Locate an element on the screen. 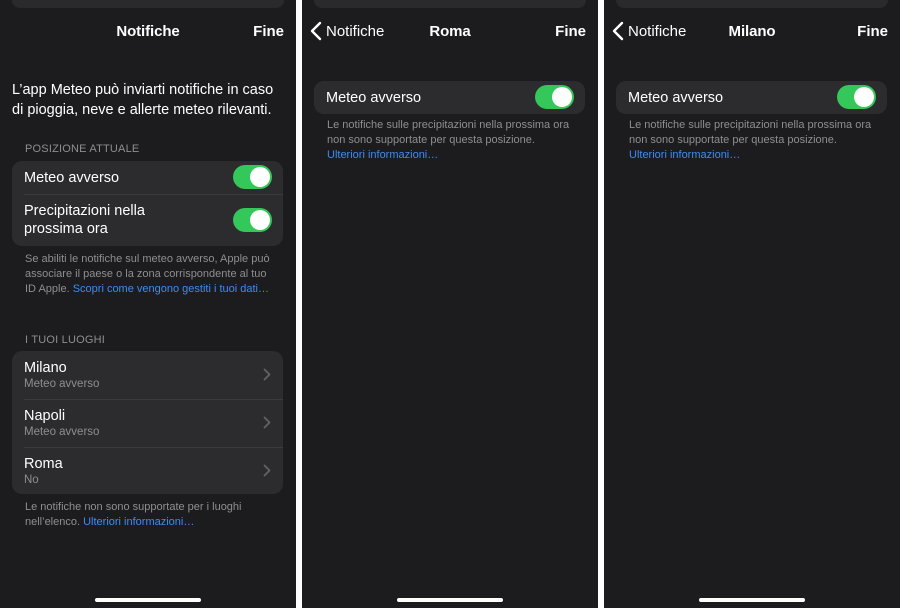  next-hour-precipitation-toggle is located at coordinates (252, 220).